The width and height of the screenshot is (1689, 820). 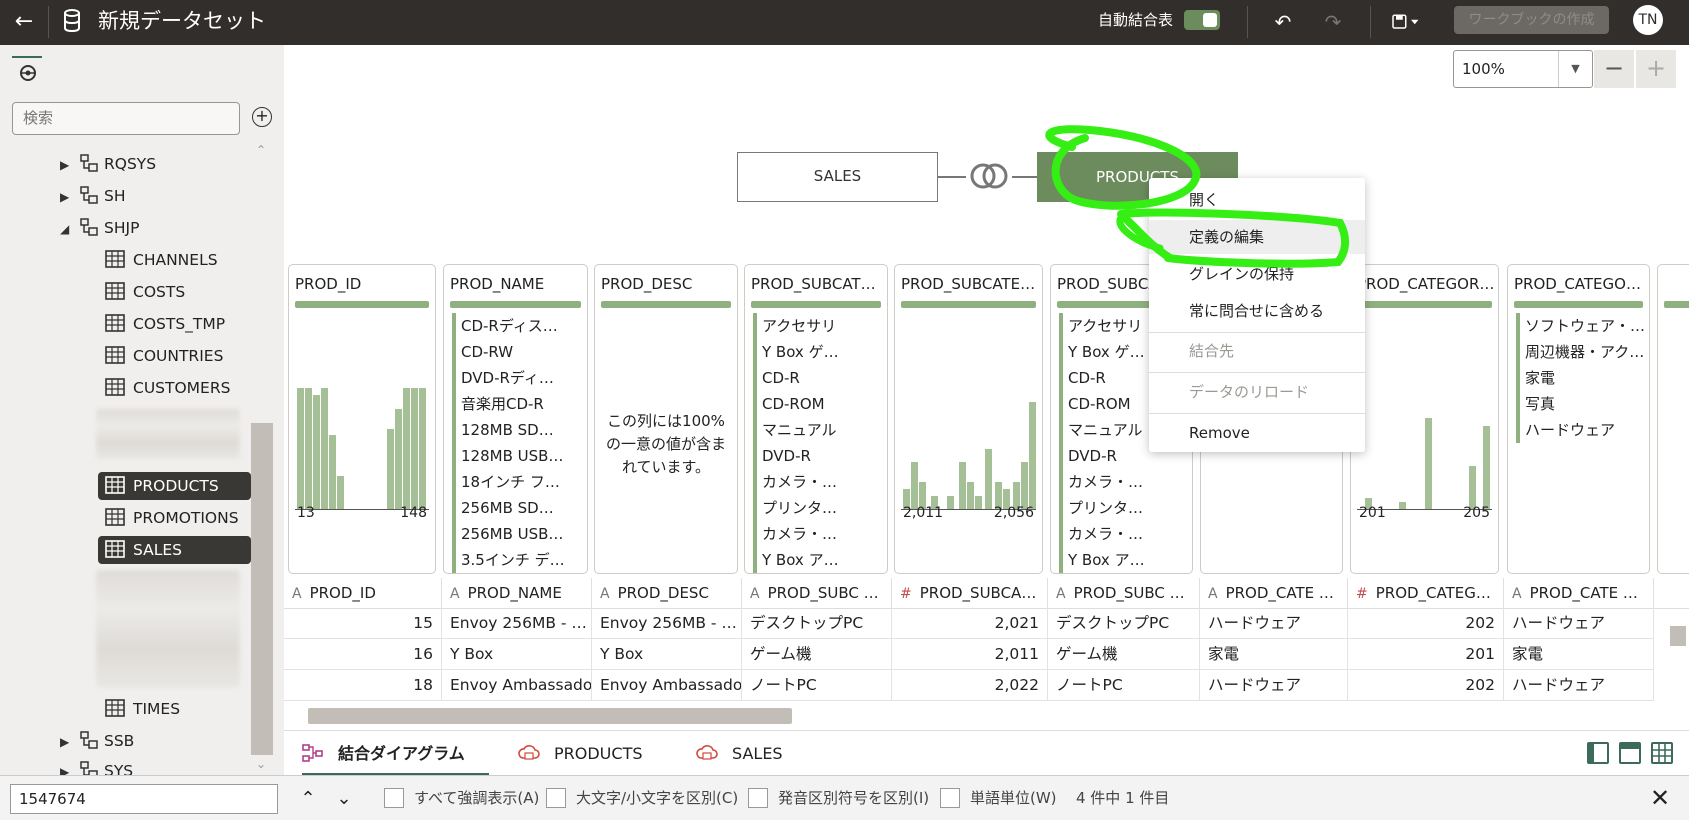 I want to click on undo-icon: ↶, so click(x=1283, y=22).